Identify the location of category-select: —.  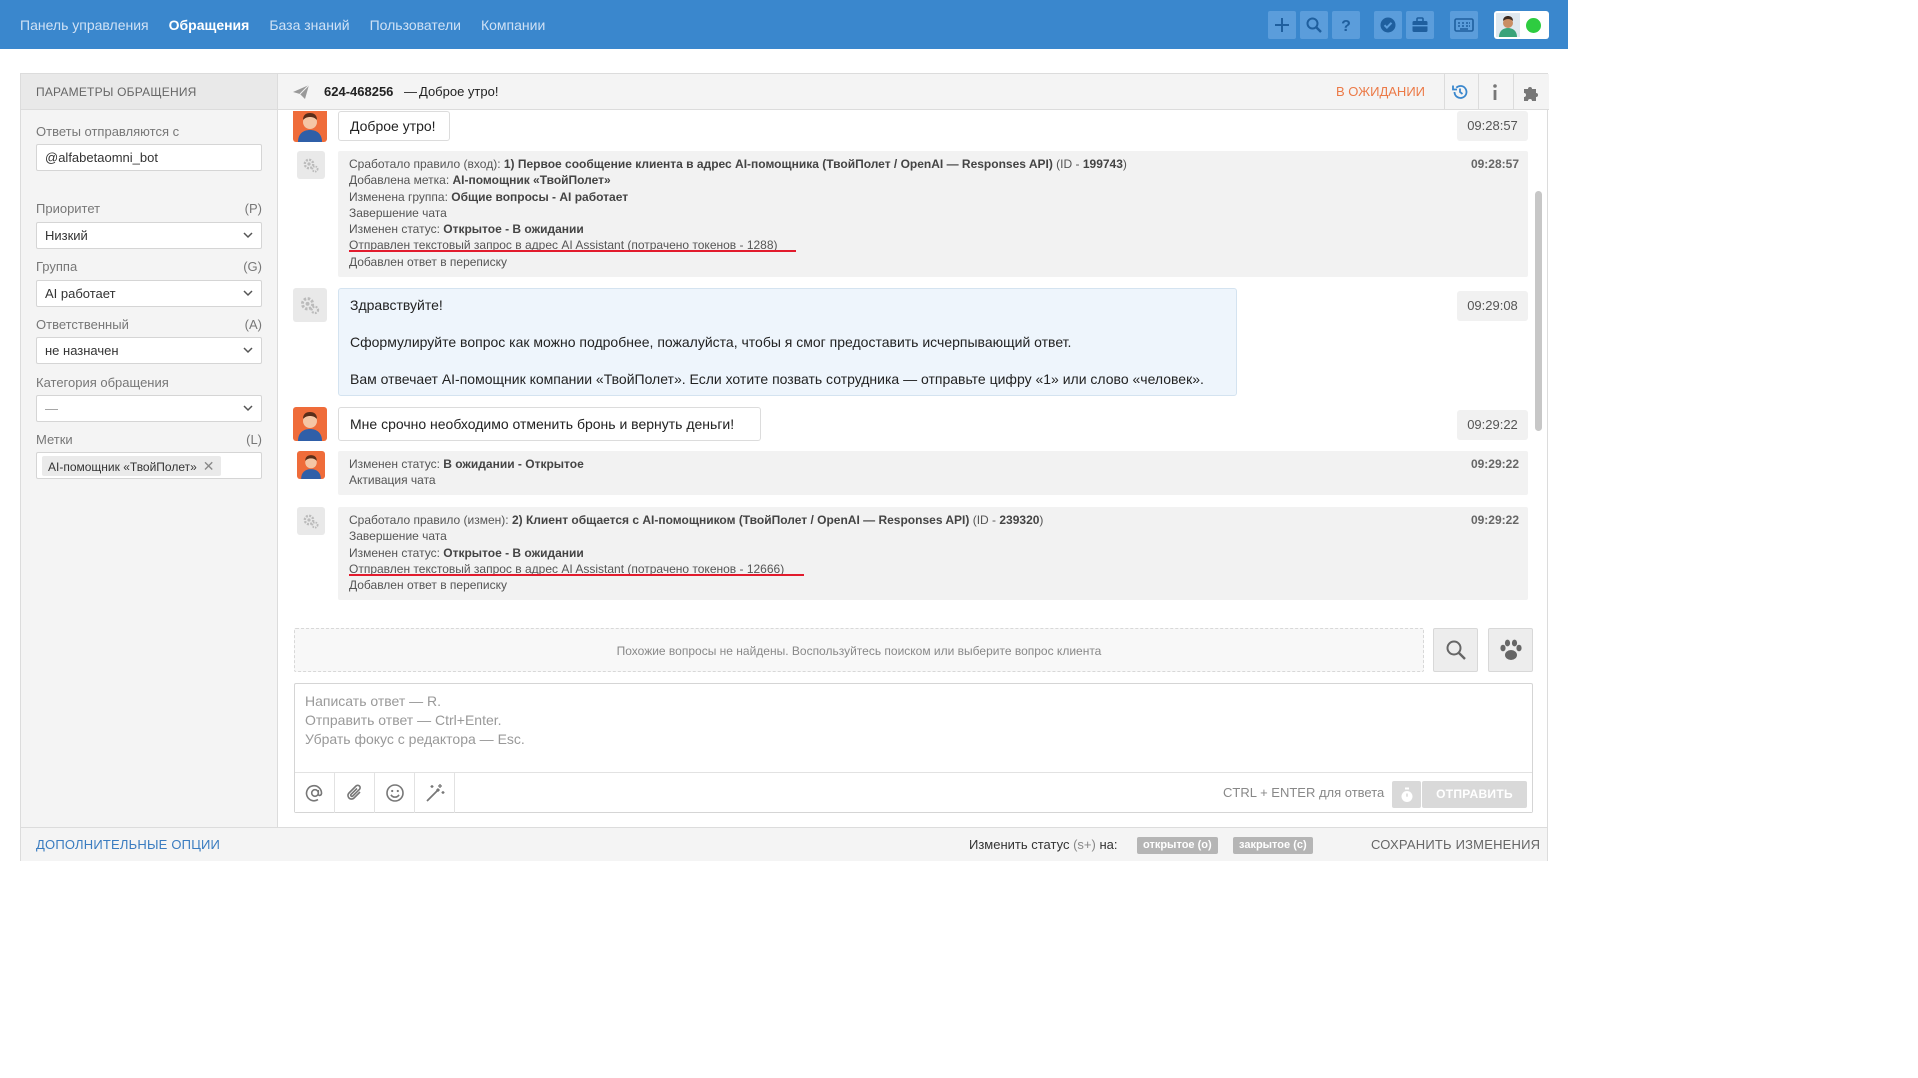
(149, 408).